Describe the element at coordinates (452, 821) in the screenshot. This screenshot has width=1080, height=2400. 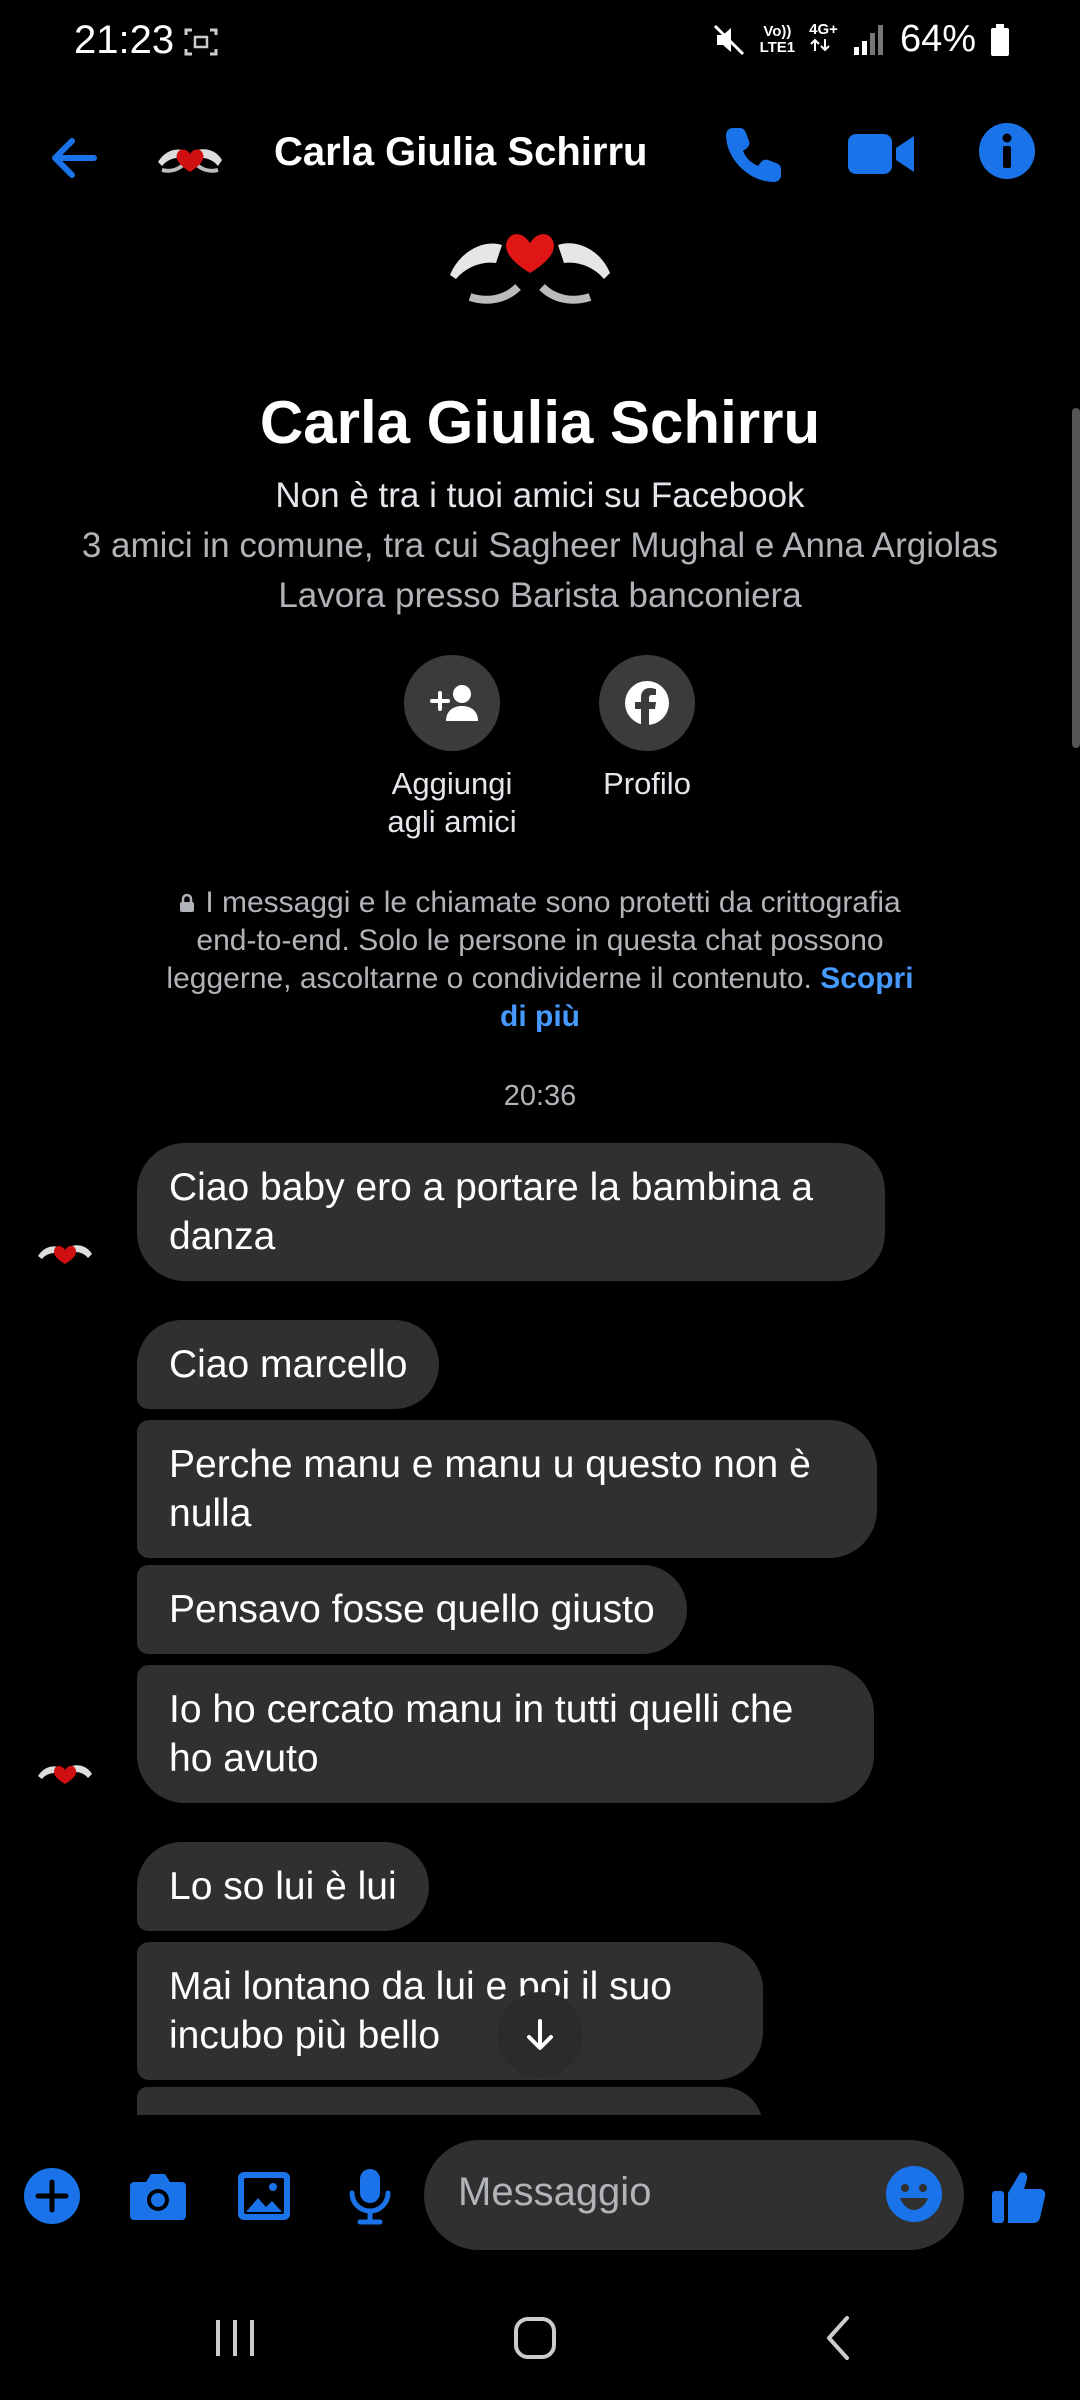
I see `add-friend-label-2: agli amici` at that location.